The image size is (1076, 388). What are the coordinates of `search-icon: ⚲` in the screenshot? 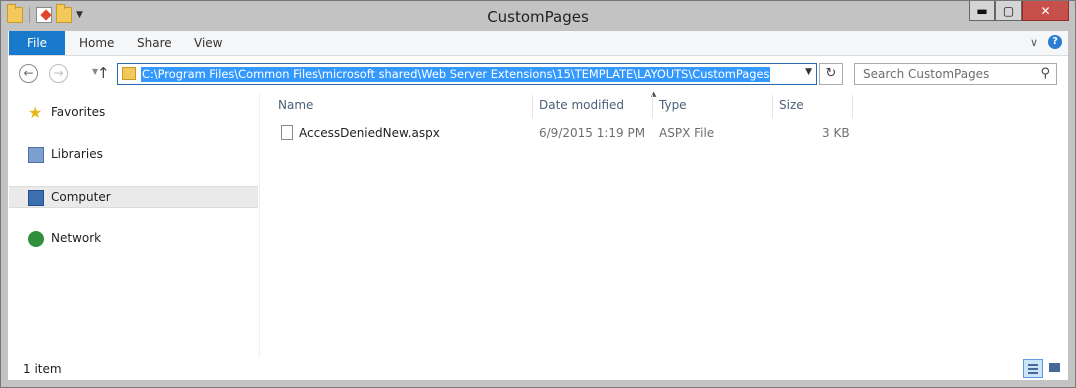 It's located at (1045, 73).